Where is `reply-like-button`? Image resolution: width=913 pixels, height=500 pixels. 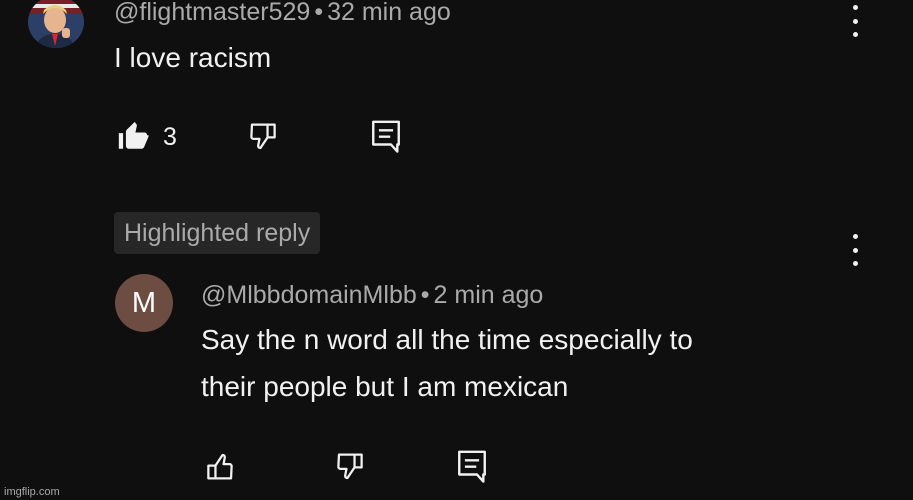 reply-like-button is located at coordinates (219, 469).